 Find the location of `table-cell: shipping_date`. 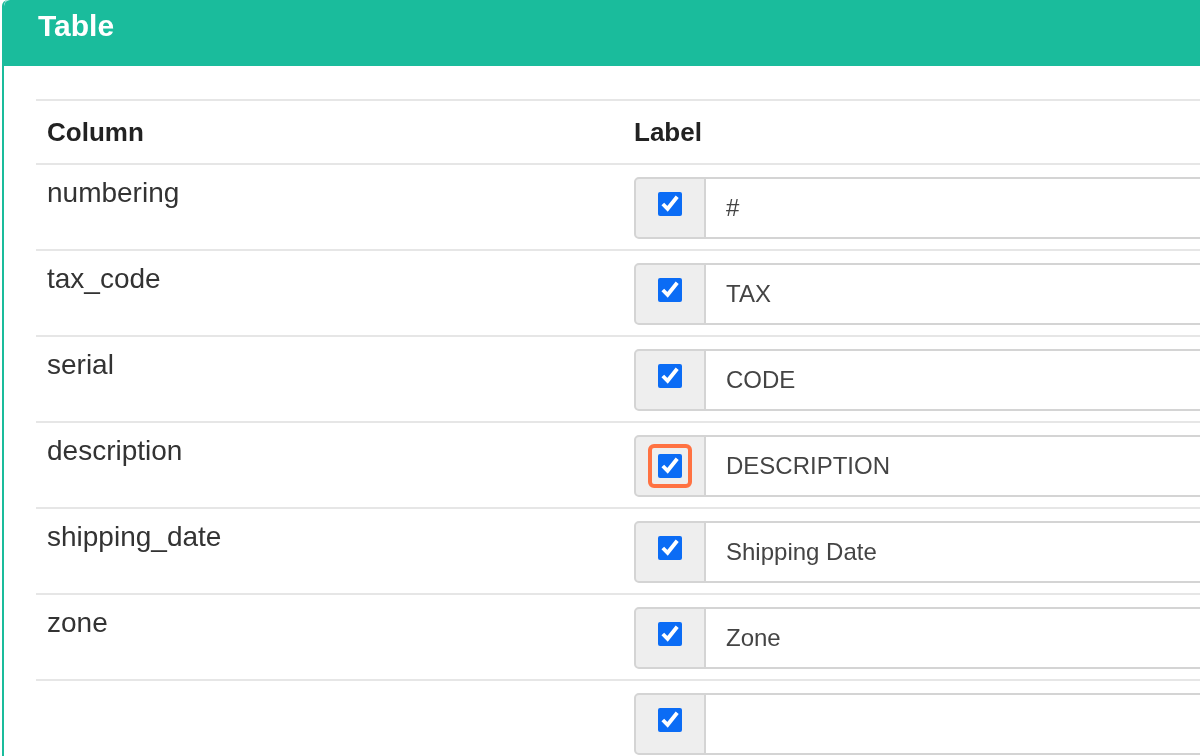

table-cell: shipping_date is located at coordinates (134, 536).